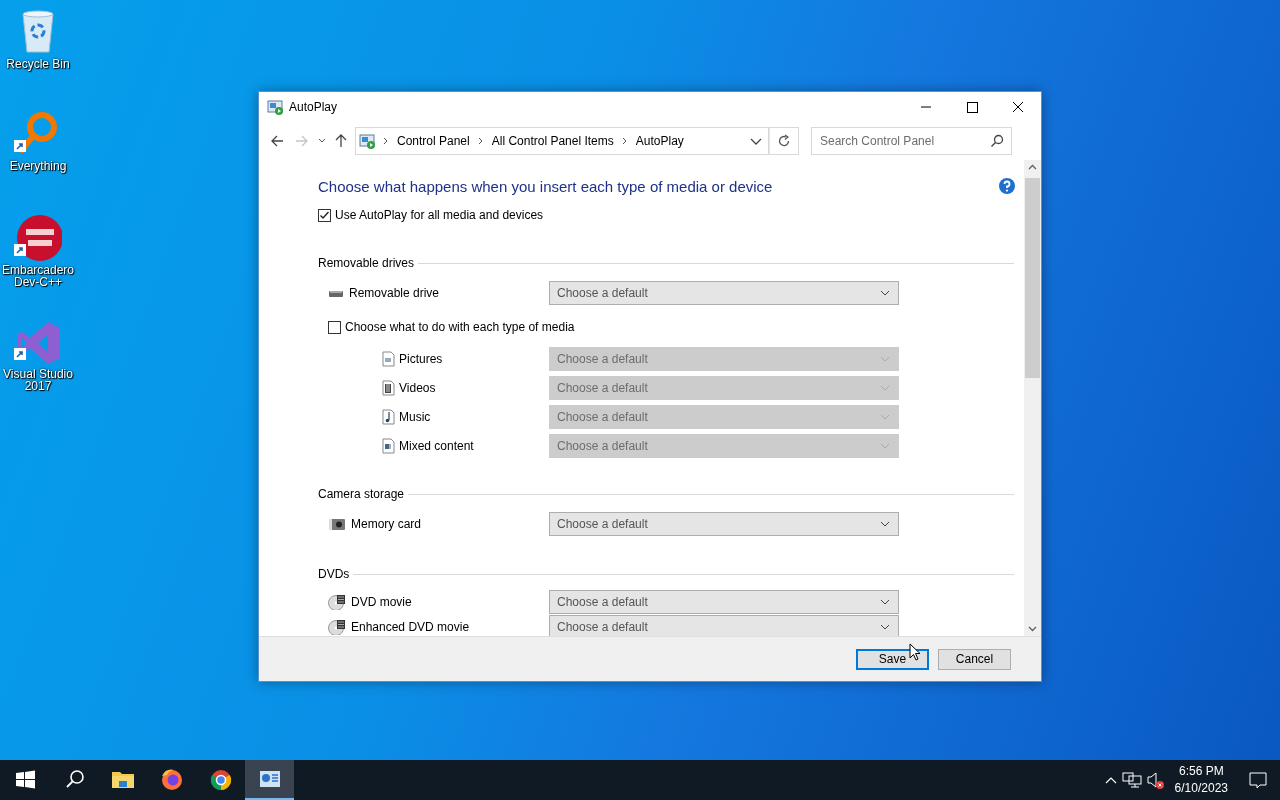 Image resolution: width=1280 pixels, height=800 pixels. What do you see at coordinates (974, 659) in the screenshot?
I see `dialog-button: Cancel` at bounding box center [974, 659].